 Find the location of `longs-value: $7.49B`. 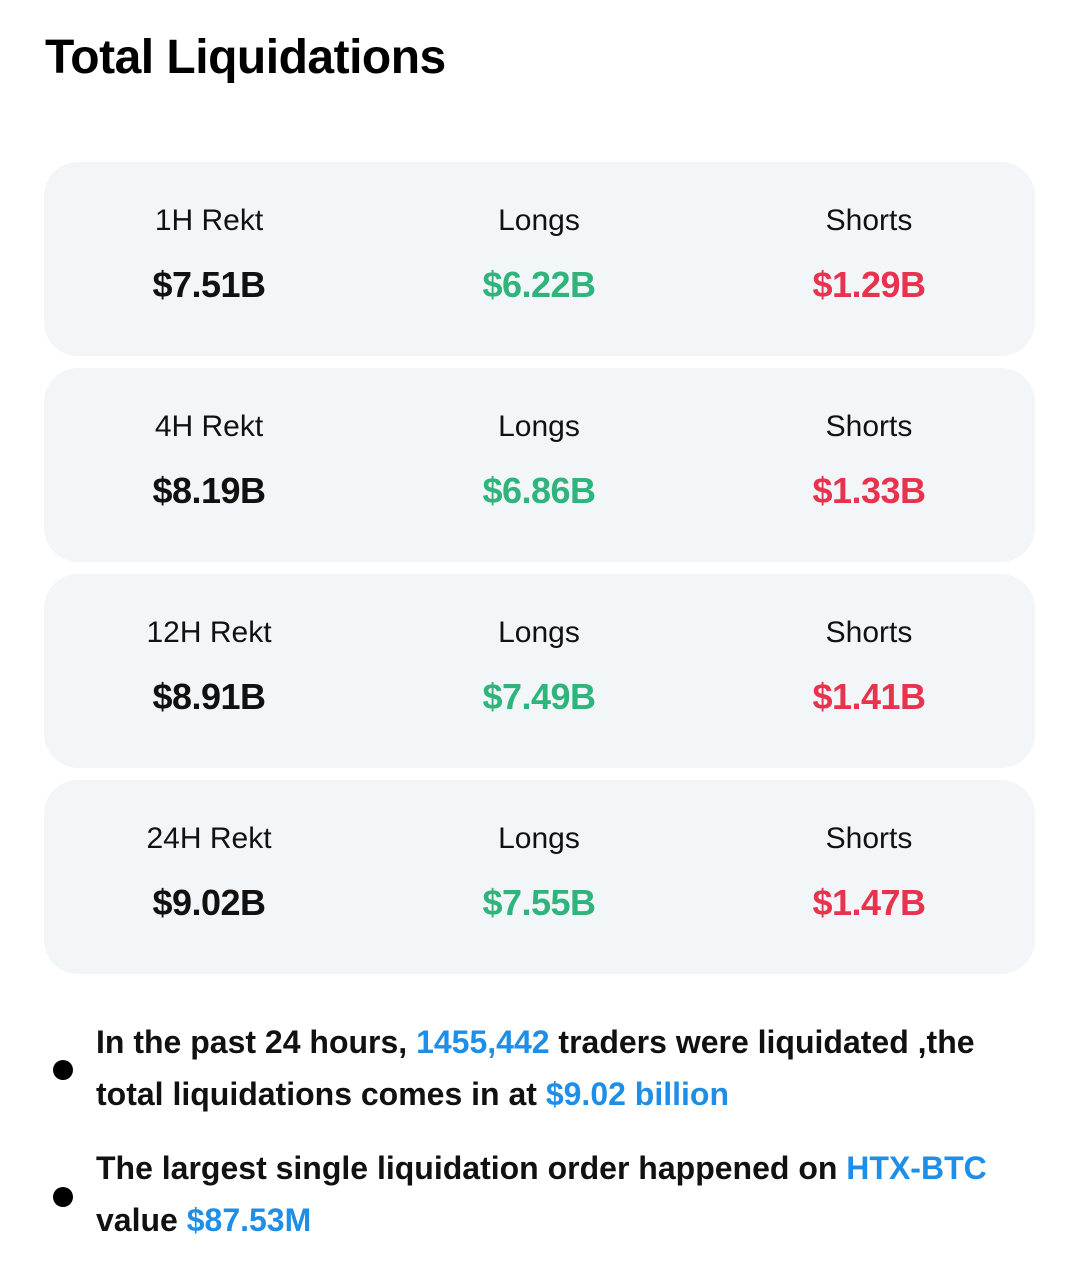

longs-value: $7.49B is located at coordinates (539, 696).